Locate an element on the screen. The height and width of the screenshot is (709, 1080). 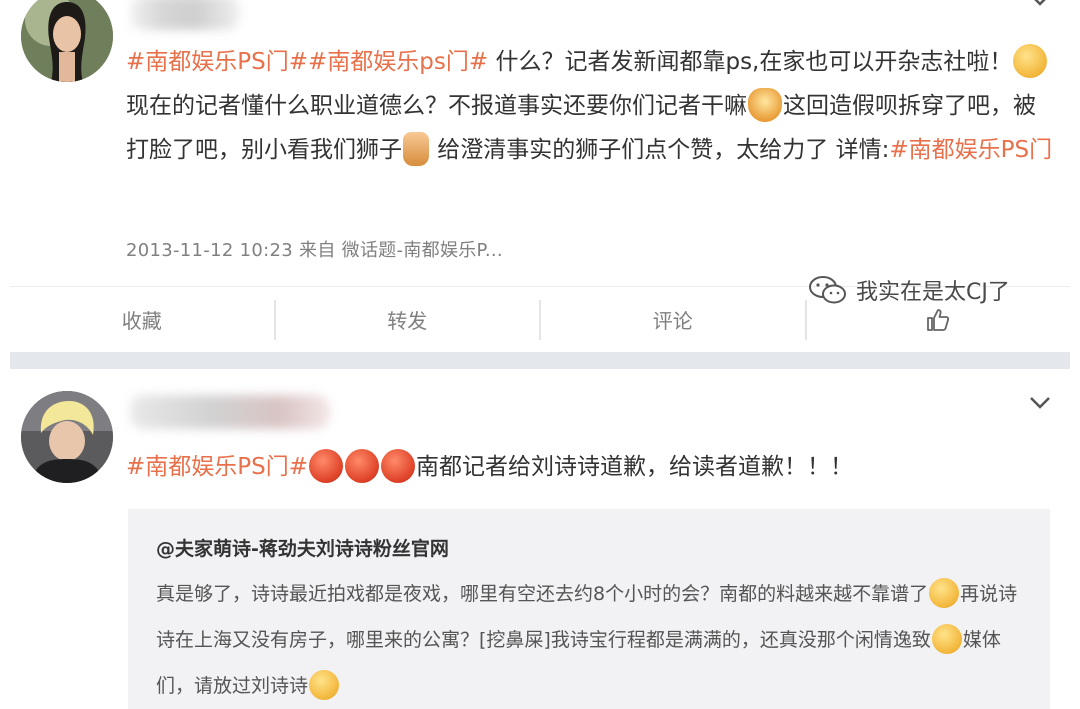
post-content: #南都娱乐PS门# 南都记者给刘诗诗道歉，给读者道歉！！！ is located at coordinates (590, 467).